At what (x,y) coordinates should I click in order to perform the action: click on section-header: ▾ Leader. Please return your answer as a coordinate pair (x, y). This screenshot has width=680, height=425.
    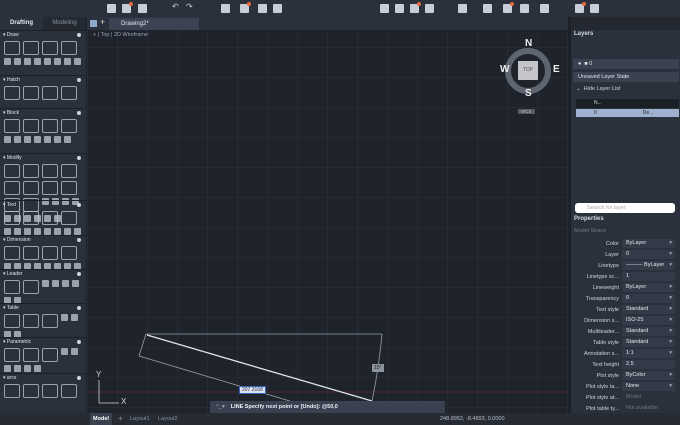
    Looking at the image, I should click on (43, 274).